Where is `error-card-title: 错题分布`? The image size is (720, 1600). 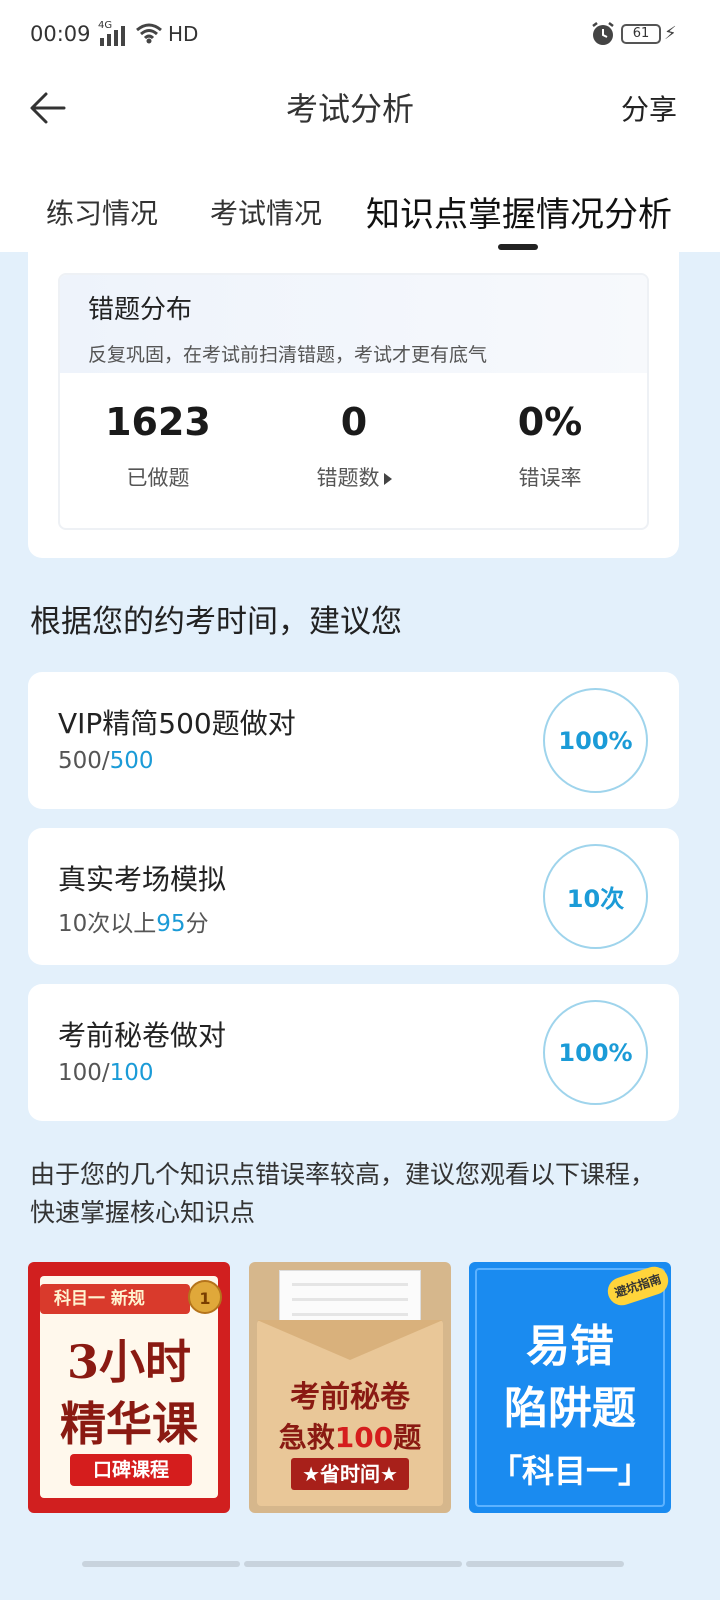
error-card-title: 错题分布 is located at coordinates (140, 310).